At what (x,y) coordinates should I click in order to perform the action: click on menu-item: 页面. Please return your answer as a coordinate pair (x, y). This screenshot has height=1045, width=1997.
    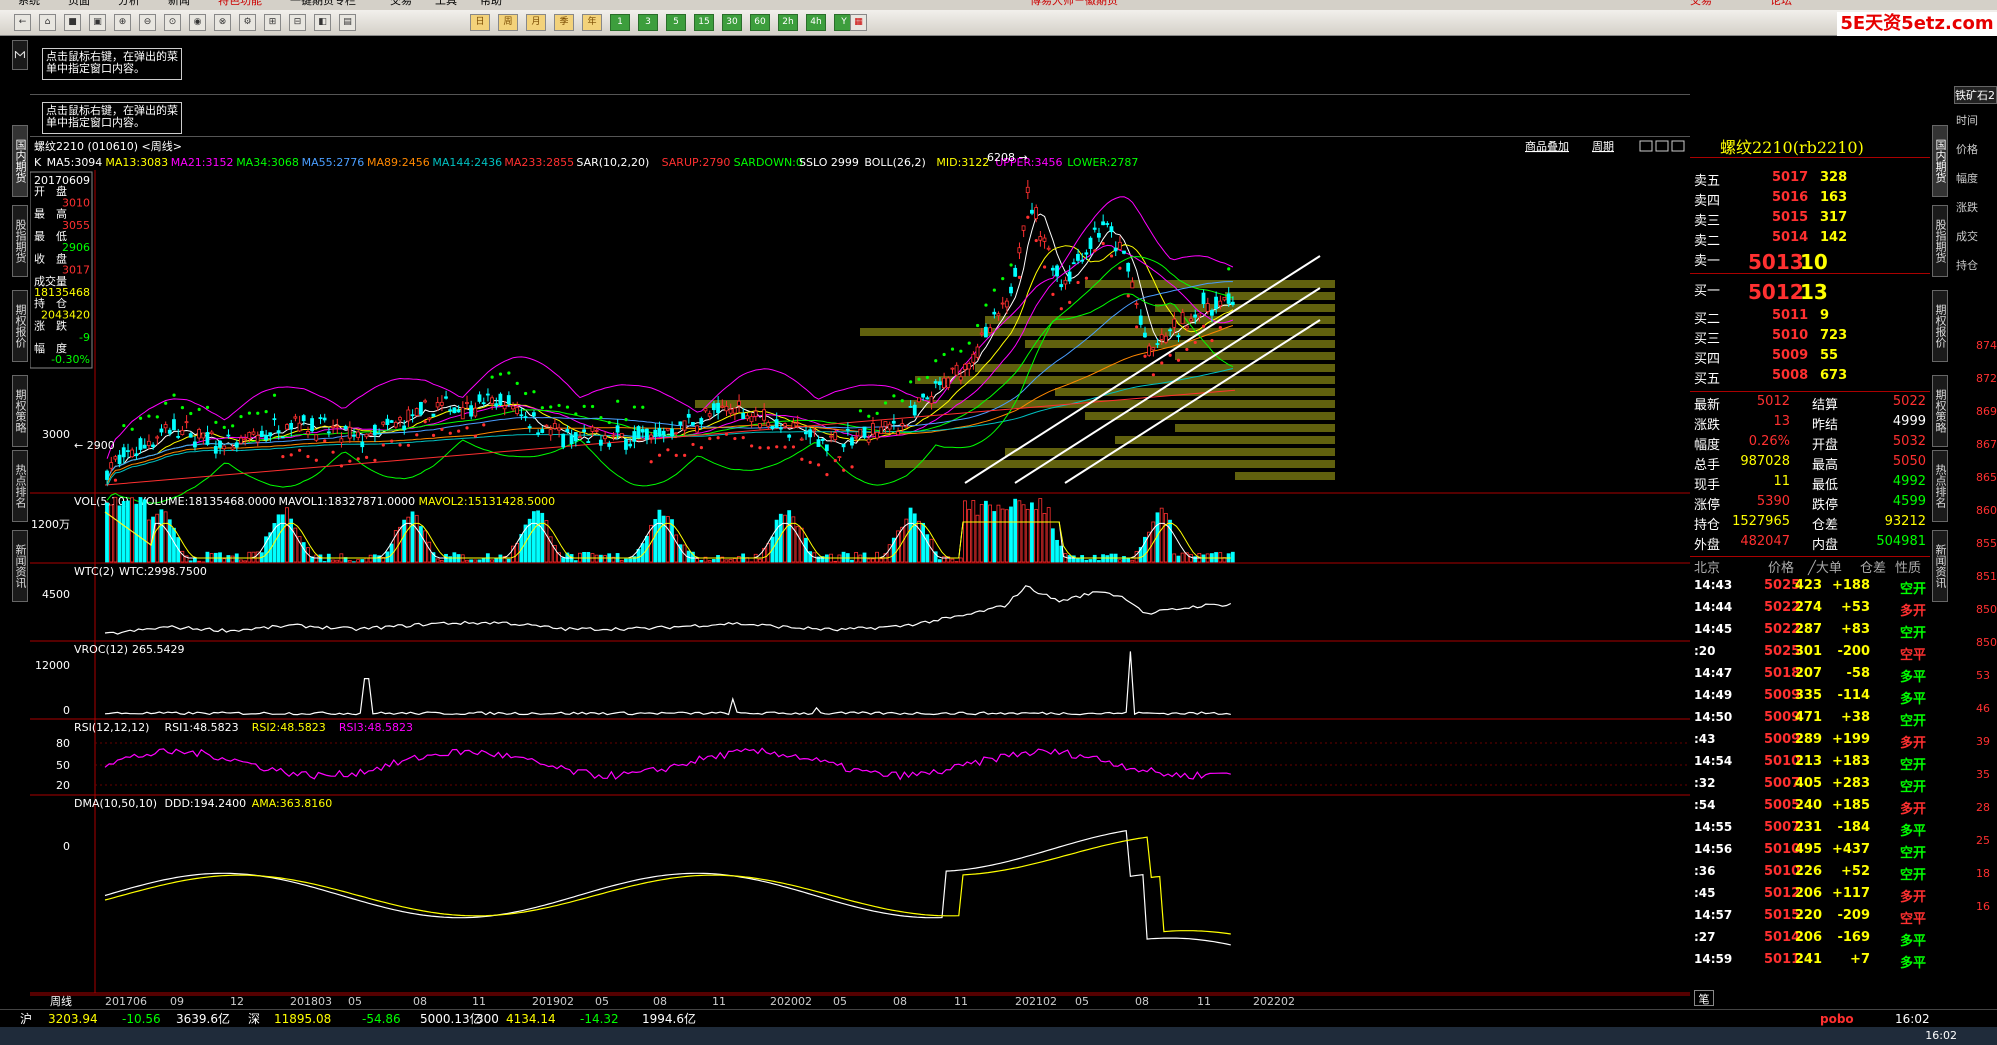
    Looking at the image, I should click on (79, 3).